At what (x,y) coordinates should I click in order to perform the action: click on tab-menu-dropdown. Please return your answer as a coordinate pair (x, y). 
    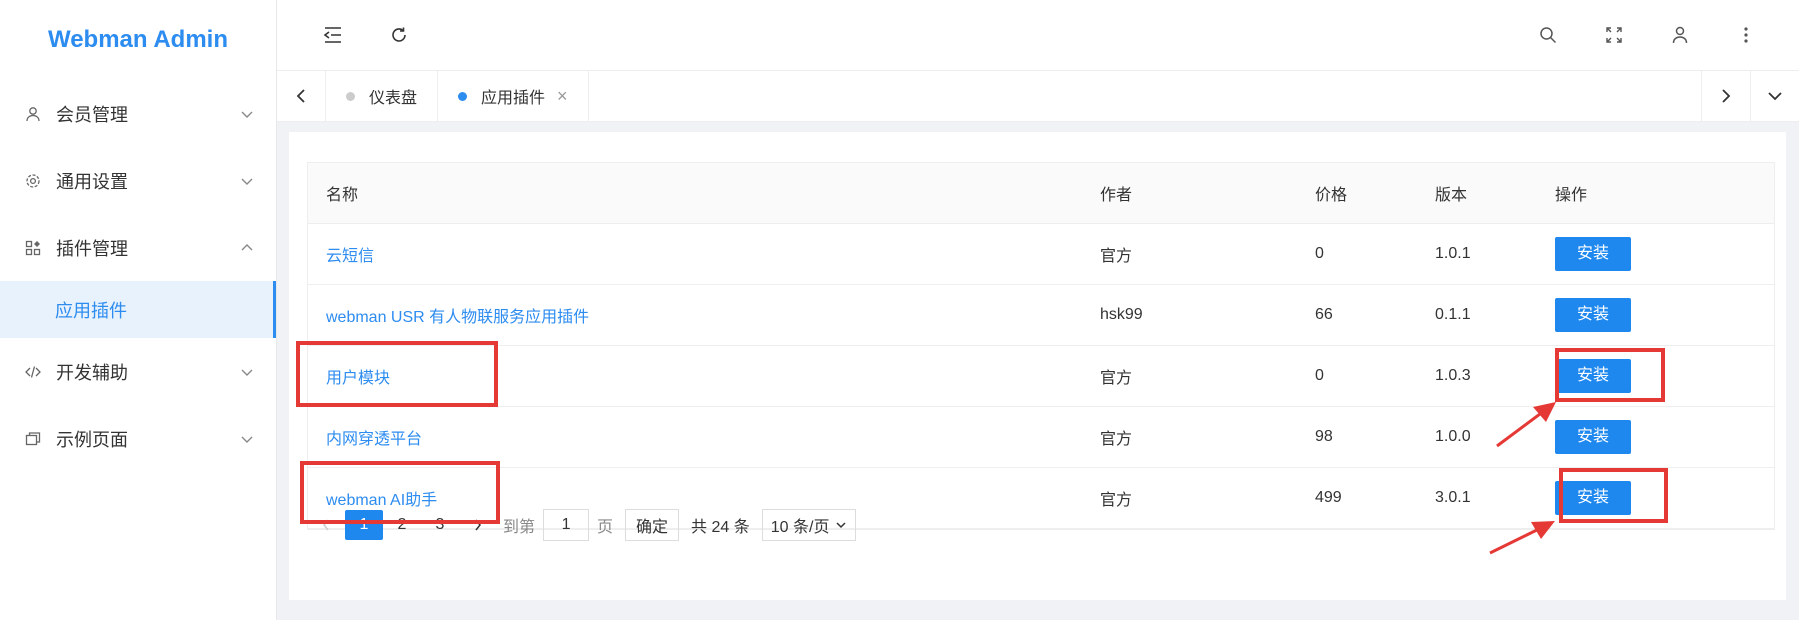
    Looking at the image, I should click on (1774, 96).